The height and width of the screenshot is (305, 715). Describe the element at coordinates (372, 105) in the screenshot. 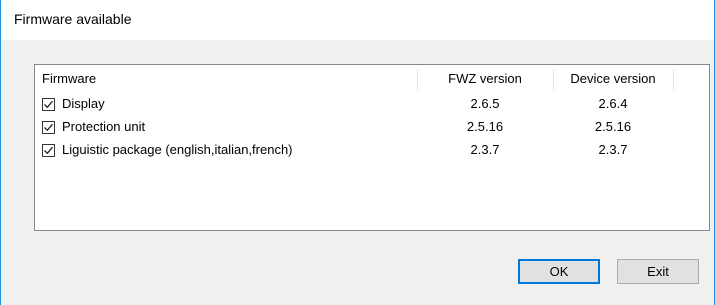

I see `list-row-display: Display 2.6.5 2.6.4` at that location.